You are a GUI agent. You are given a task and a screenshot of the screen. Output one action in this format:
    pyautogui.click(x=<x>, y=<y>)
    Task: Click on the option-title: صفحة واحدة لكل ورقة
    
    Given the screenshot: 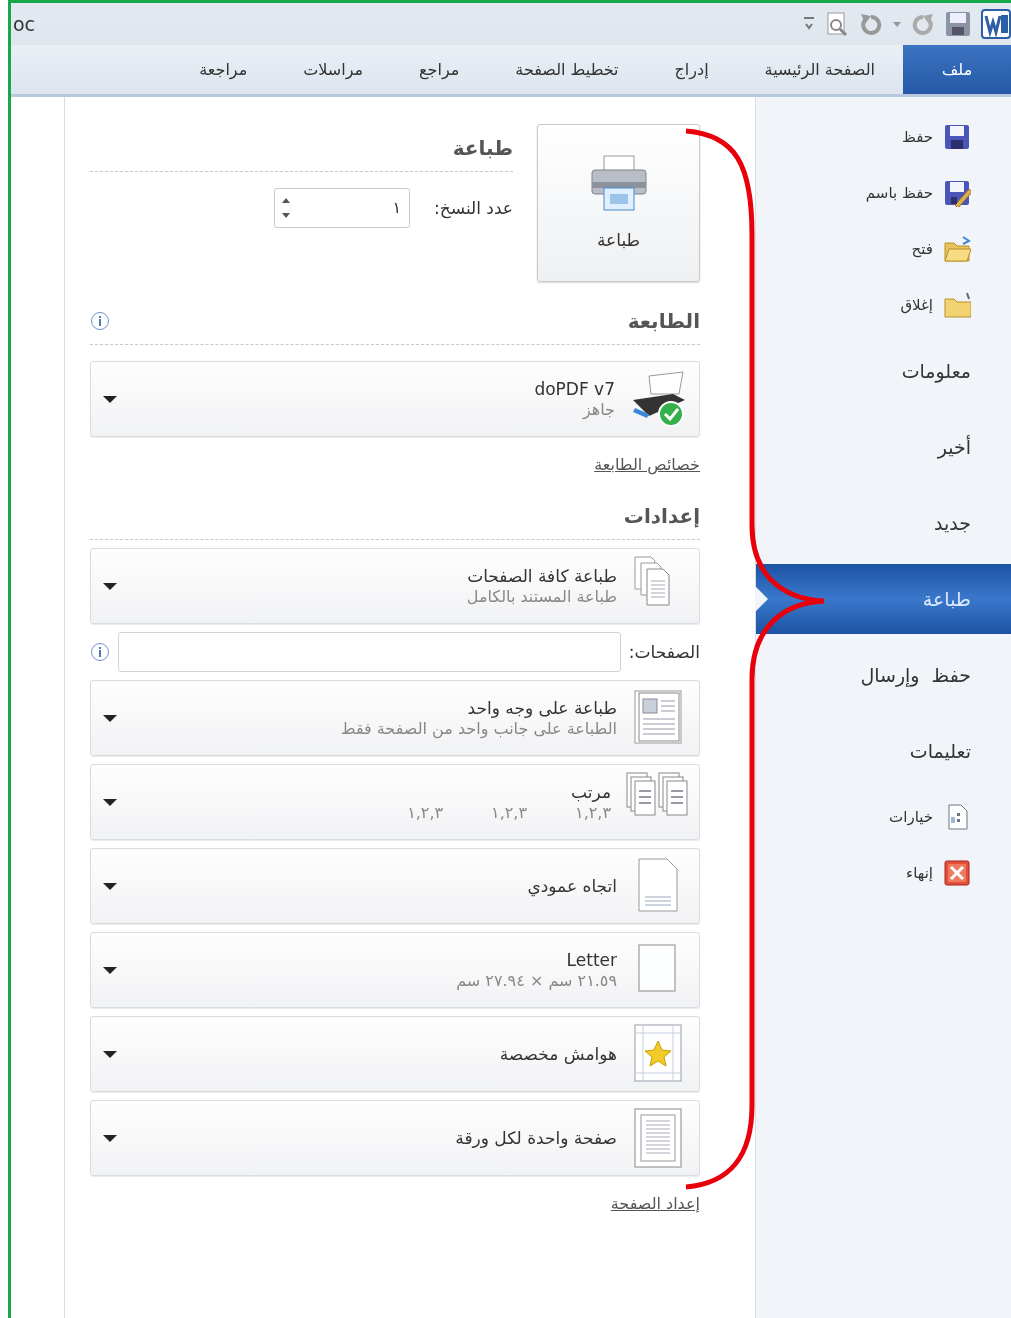 What is the action you would take?
    pyautogui.click(x=536, y=1138)
    